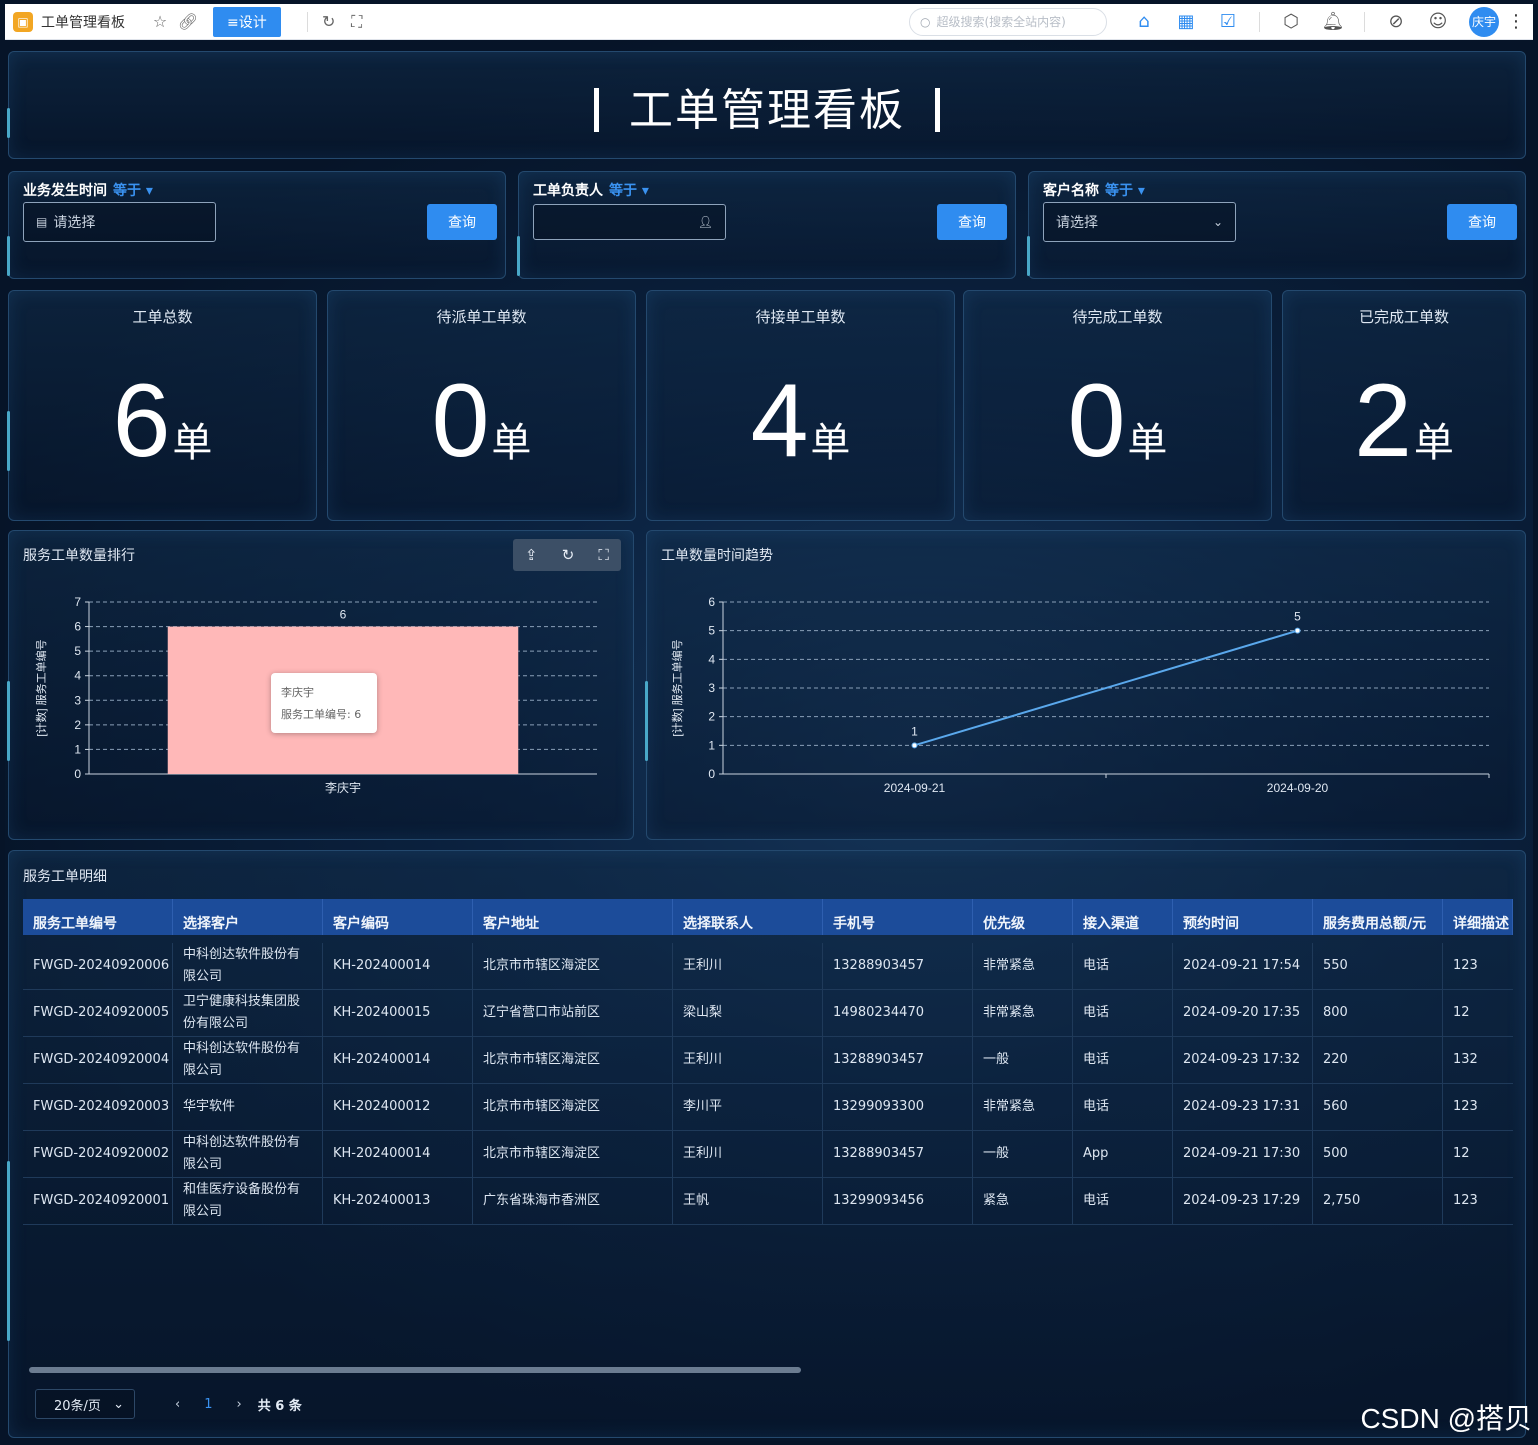 This screenshot has height=1445, width=1538. What do you see at coordinates (1396, 22) in the screenshot?
I see `compass-icon: ⊘` at bounding box center [1396, 22].